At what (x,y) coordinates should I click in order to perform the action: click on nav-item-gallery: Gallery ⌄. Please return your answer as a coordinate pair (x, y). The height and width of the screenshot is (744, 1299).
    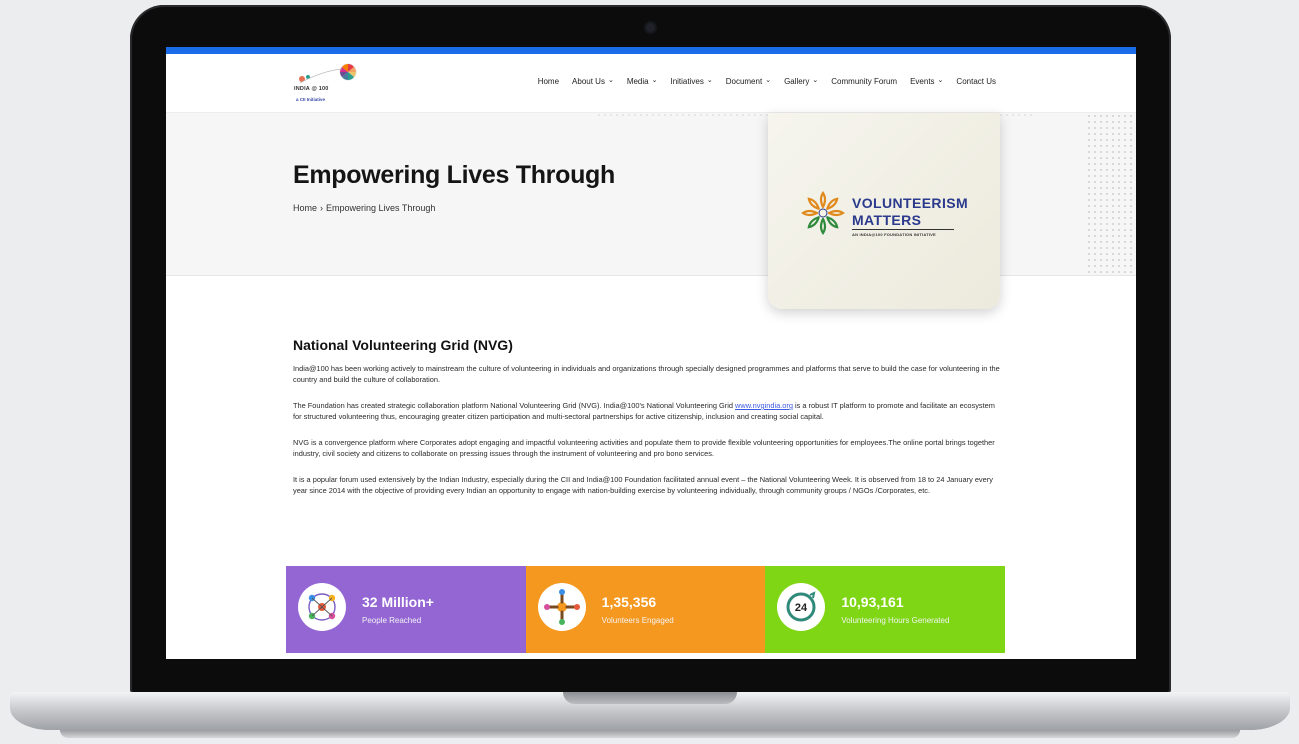
    Looking at the image, I should click on (801, 81).